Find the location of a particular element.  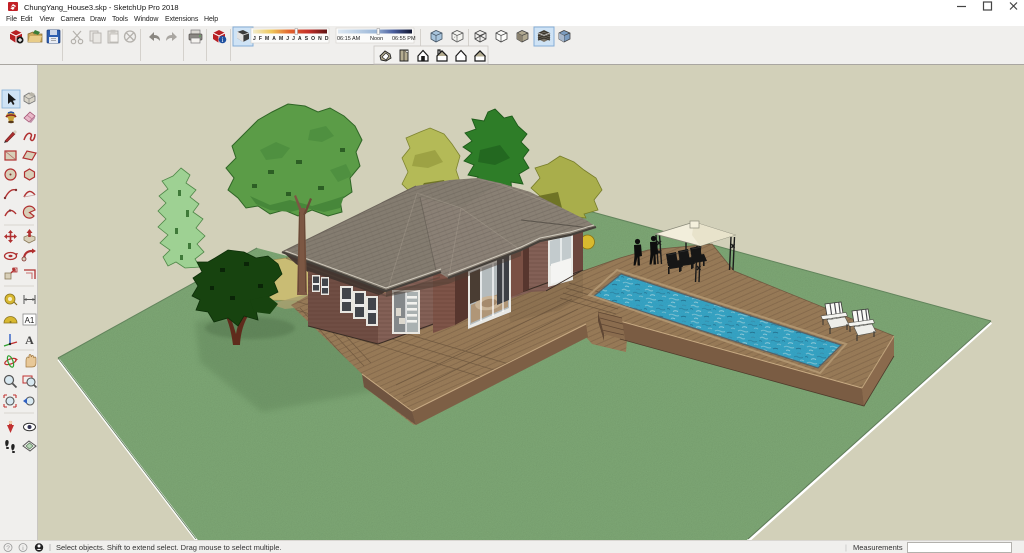

svg-text: A is located at coordinates (29, 340).